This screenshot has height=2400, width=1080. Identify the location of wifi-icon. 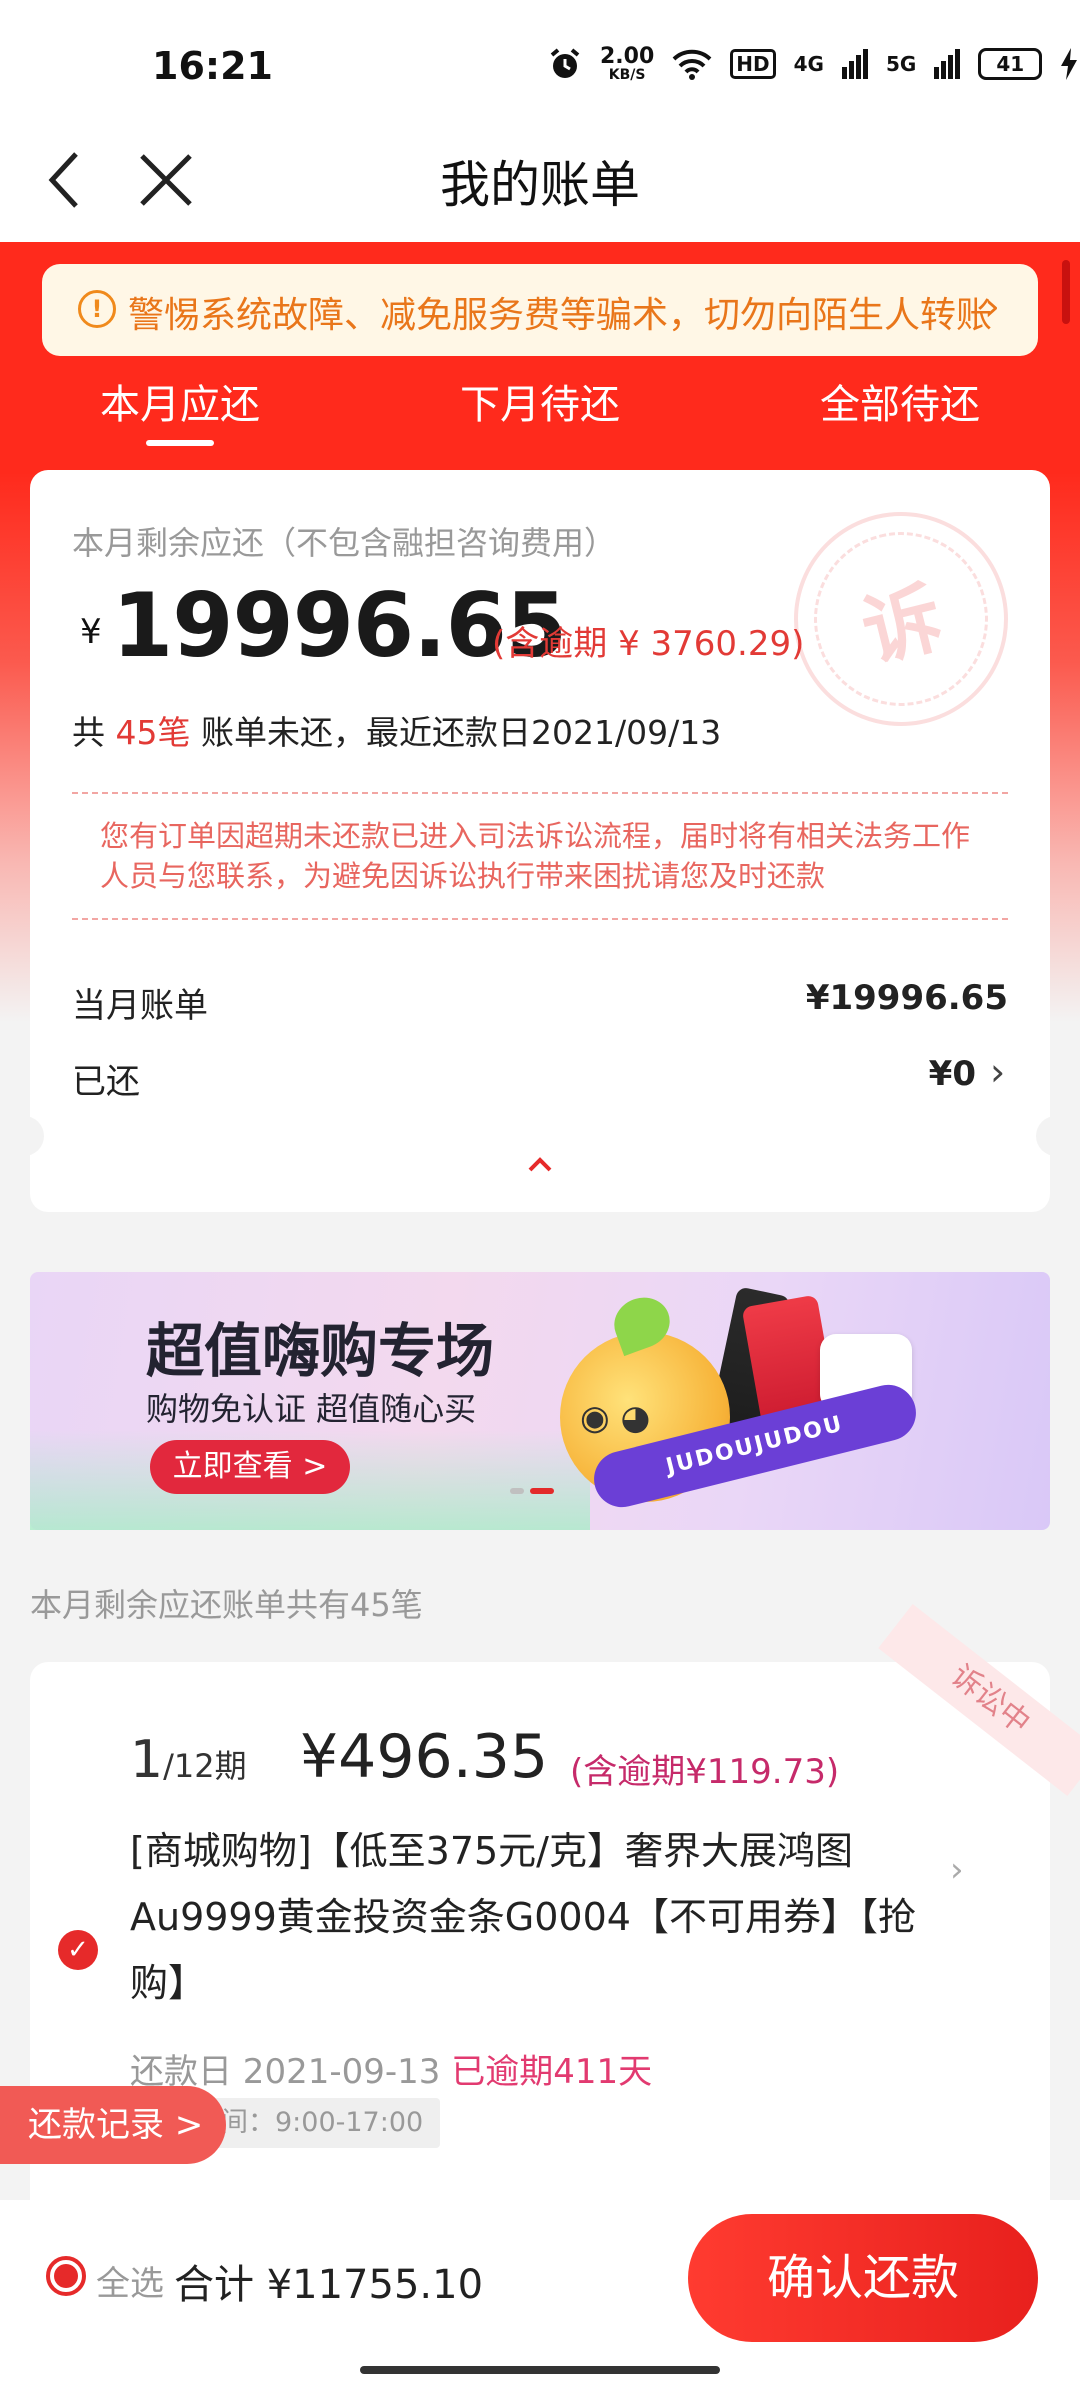
(692, 64).